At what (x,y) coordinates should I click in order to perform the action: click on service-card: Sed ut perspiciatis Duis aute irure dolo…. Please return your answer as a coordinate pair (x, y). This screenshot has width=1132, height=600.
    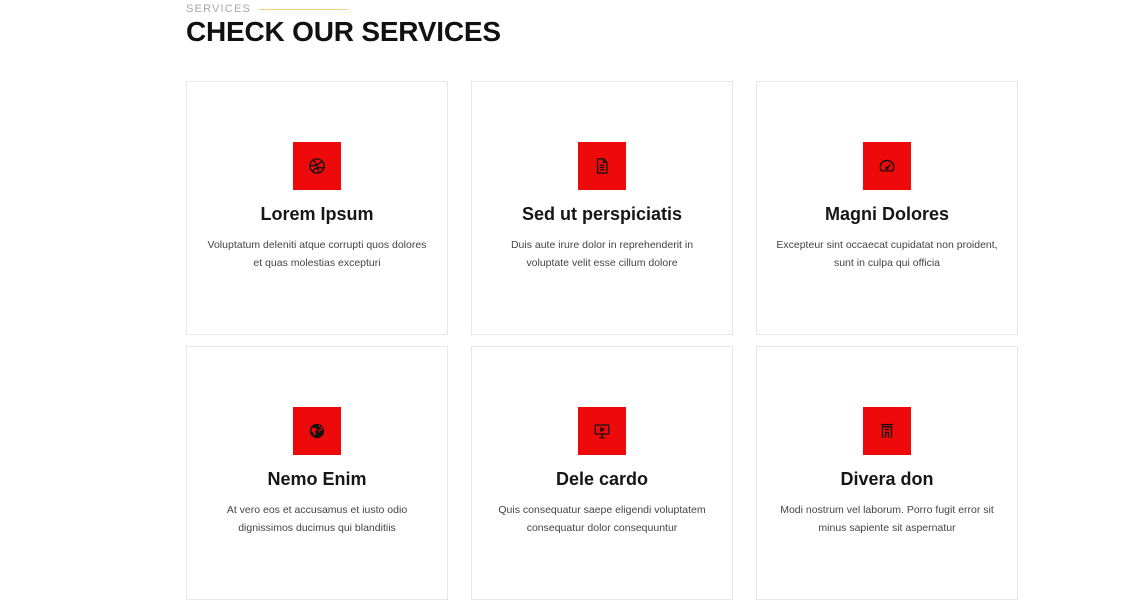
    Looking at the image, I should click on (602, 208).